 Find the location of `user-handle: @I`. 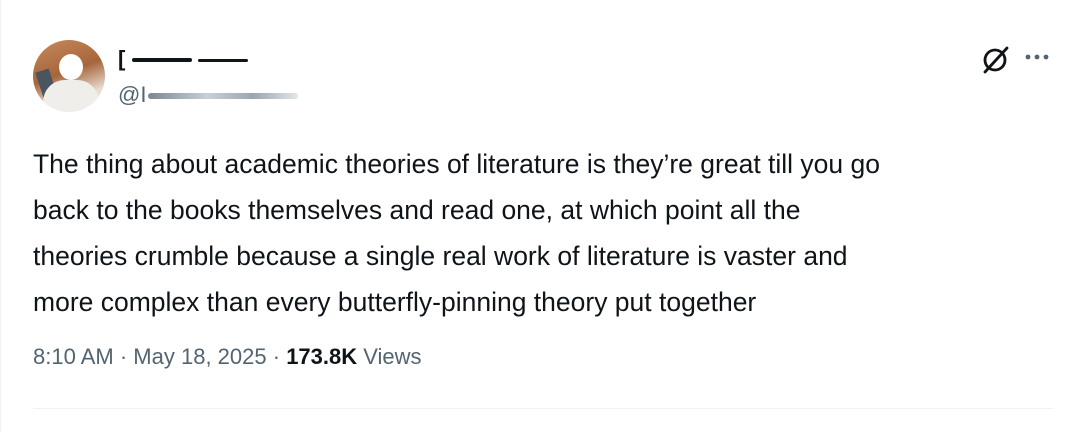

user-handle: @I is located at coordinates (208, 95).